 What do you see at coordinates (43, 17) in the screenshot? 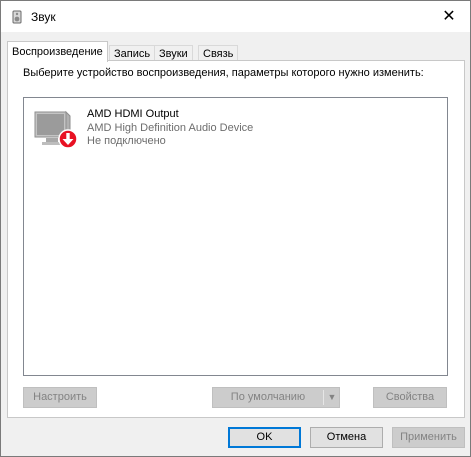
I see `window-title: Звук` at bounding box center [43, 17].